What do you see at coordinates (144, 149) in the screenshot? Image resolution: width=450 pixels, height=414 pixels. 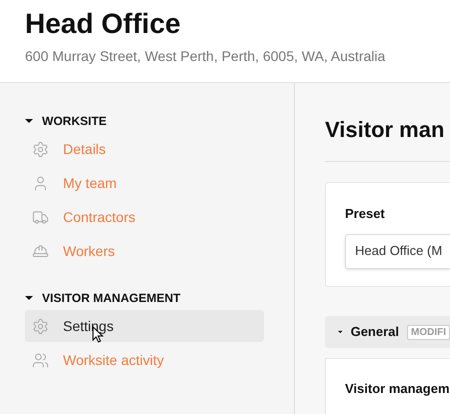 I see `sidebar-item: Details` at bounding box center [144, 149].